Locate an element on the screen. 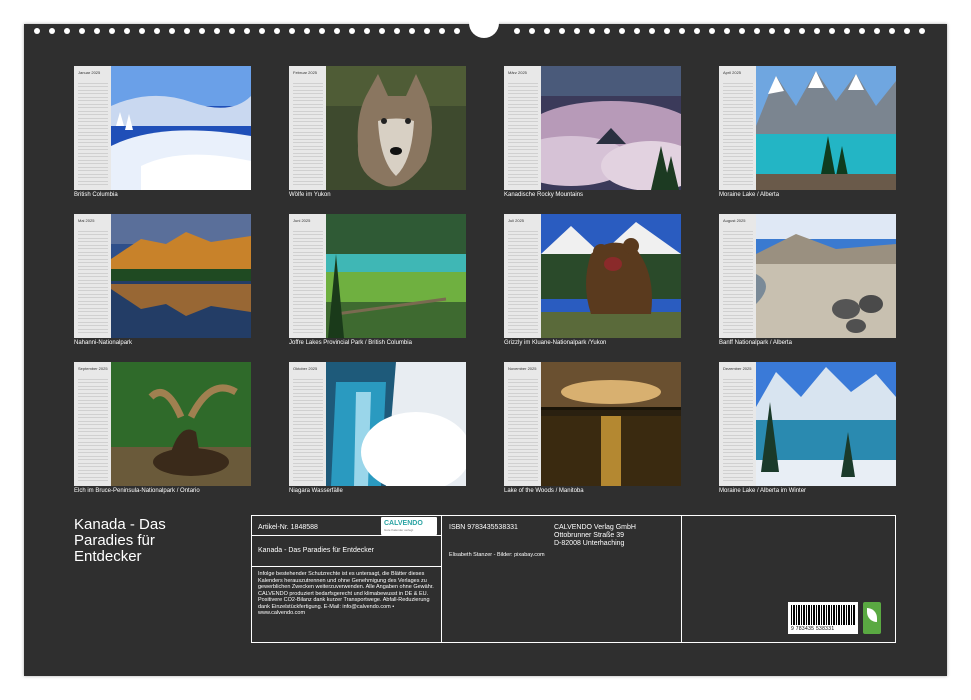  month-name: Mai 2025 is located at coordinates (86, 220).